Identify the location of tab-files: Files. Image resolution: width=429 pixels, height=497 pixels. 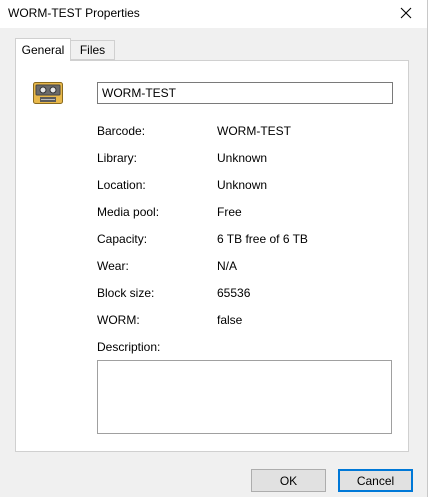
(92, 50).